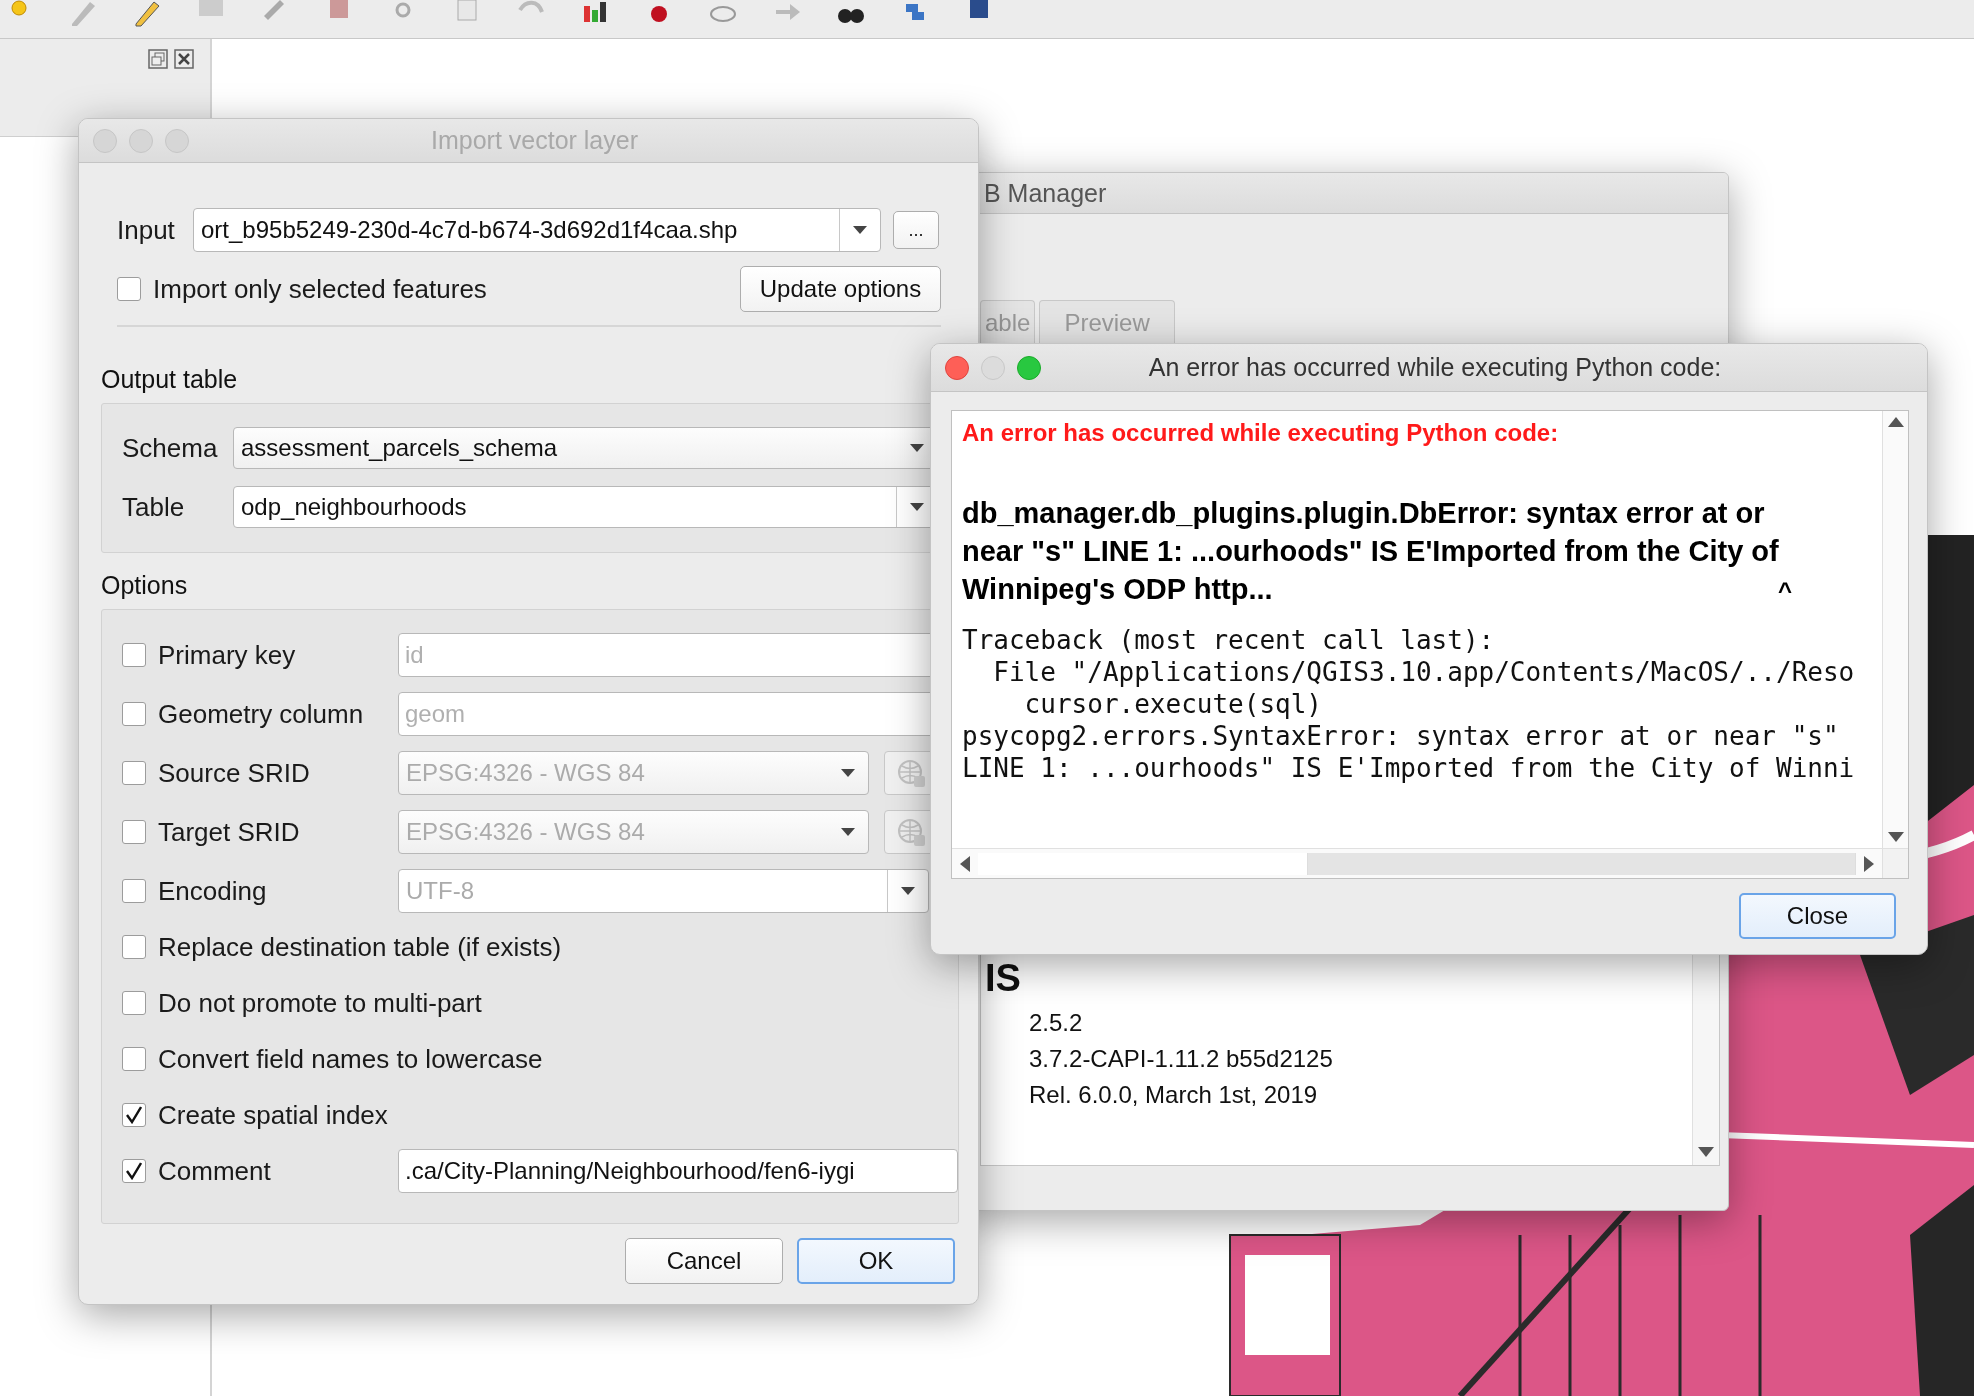  What do you see at coordinates (1435, 367) in the screenshot?
I see `window-title: An error has occurred while executing Python code:` at bounding box center [1435, 367].